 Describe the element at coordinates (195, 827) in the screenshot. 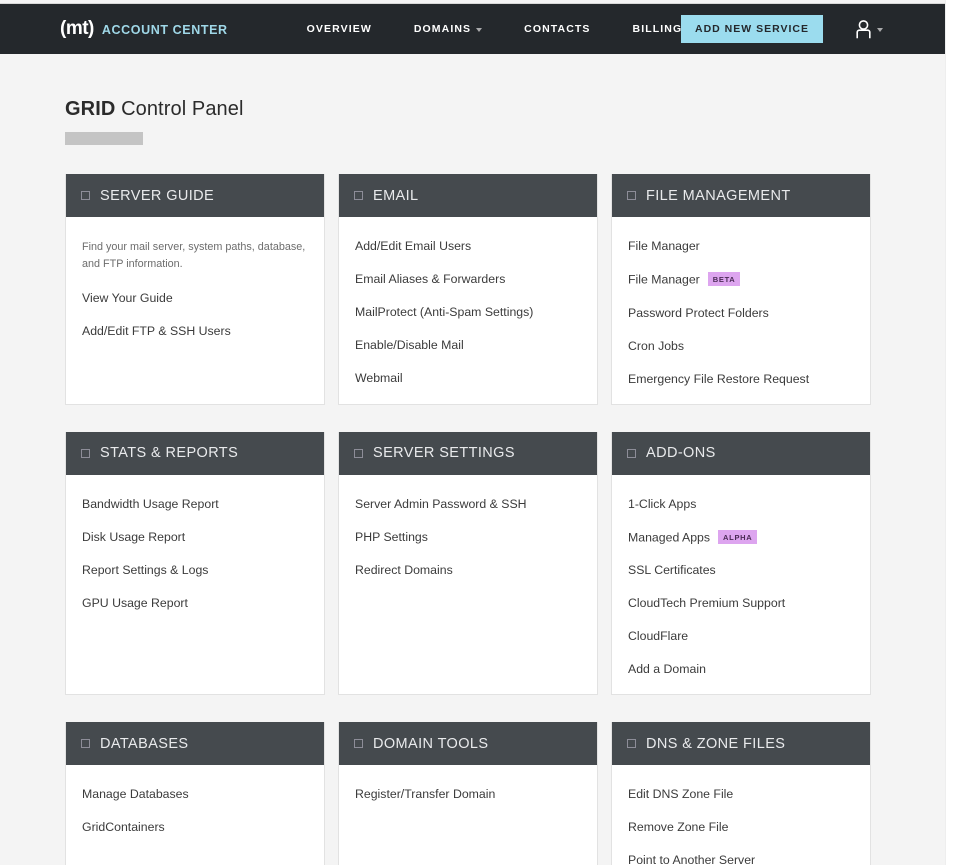

I see `card-link-gridcontainers: GridContainers` at that location.